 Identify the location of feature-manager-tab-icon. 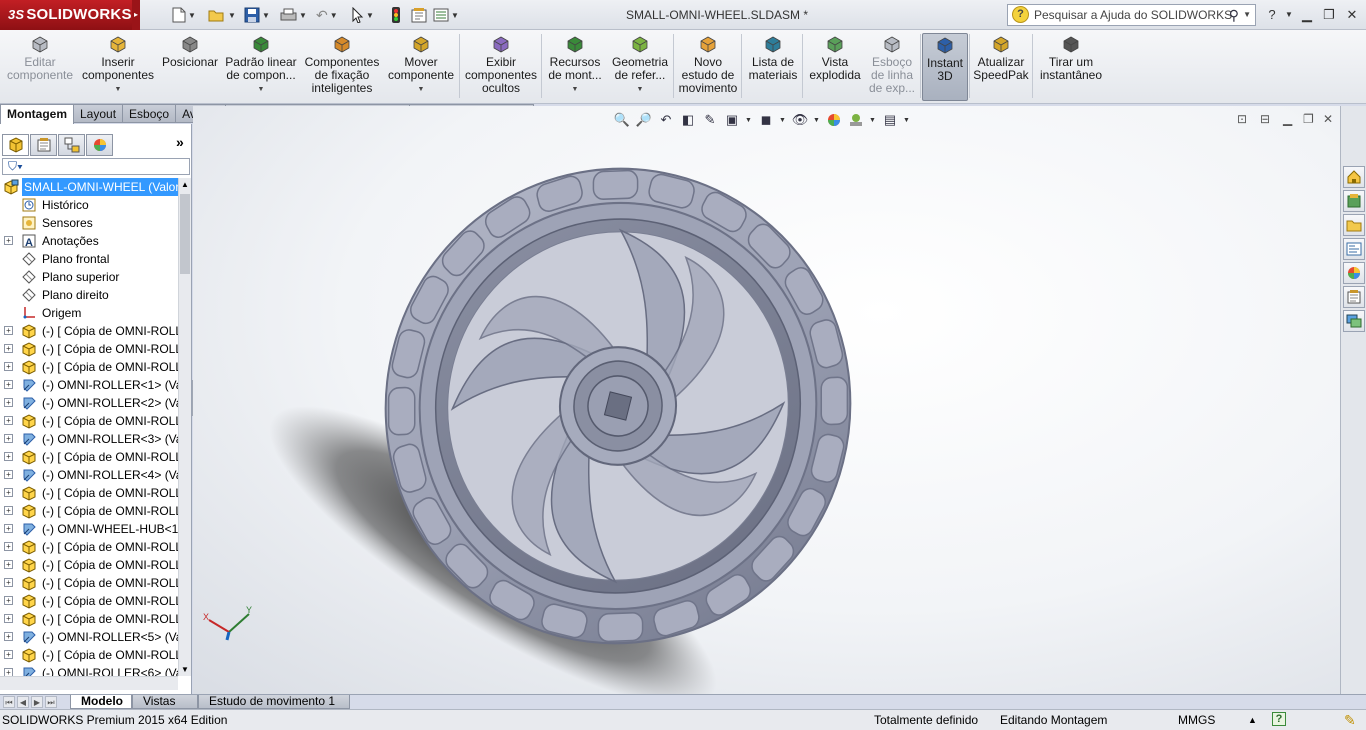
(15, 145).